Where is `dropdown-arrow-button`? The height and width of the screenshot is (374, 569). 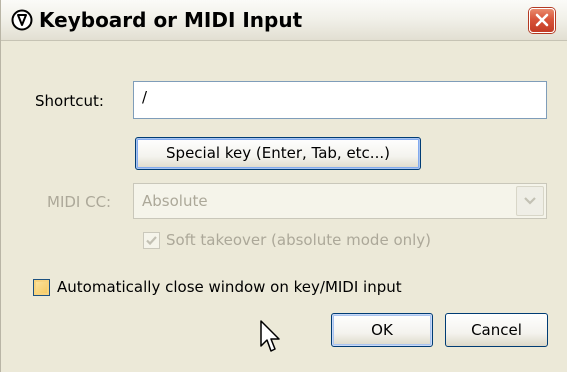 dropdown-arrow-button is located at coordinates (530, 201).